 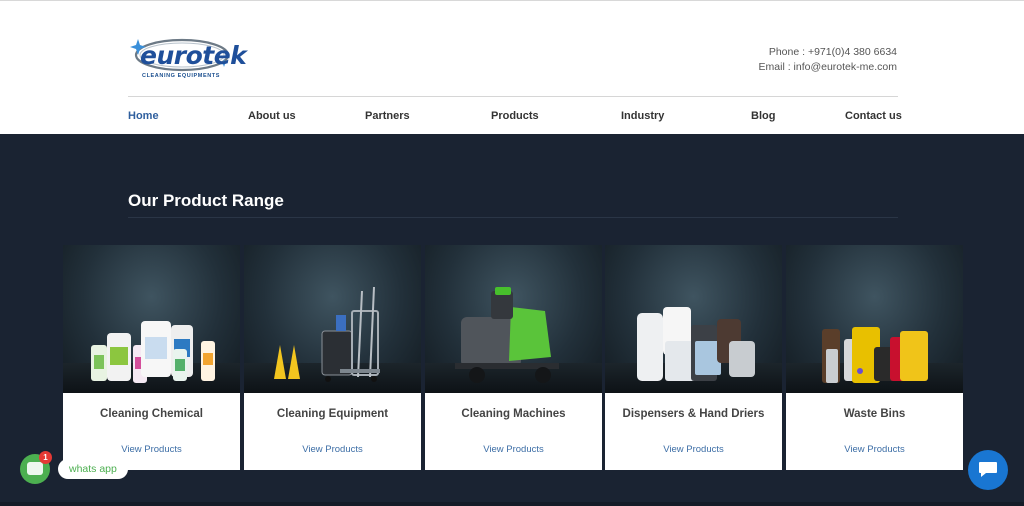 I want to click on live-chat-button, so click(x=988, y=470).